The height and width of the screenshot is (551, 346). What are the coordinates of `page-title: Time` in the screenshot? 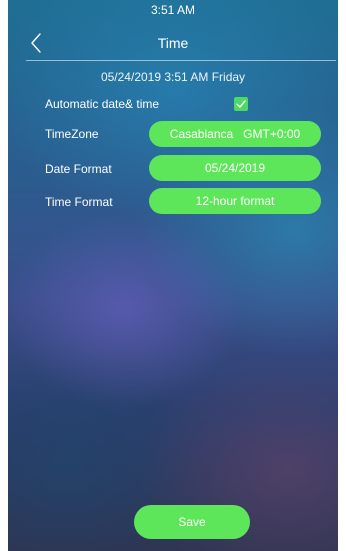 It's located at (173, 43).